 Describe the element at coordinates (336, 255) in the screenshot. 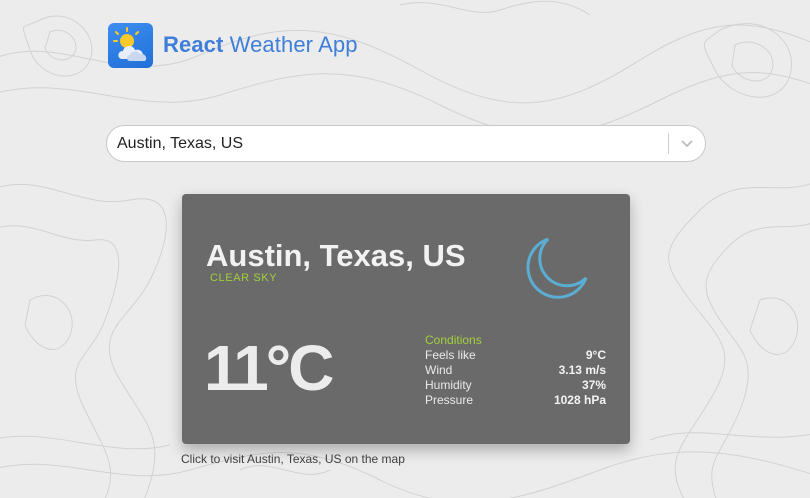

I see `city-name: Austin, Texas, US` at that location.